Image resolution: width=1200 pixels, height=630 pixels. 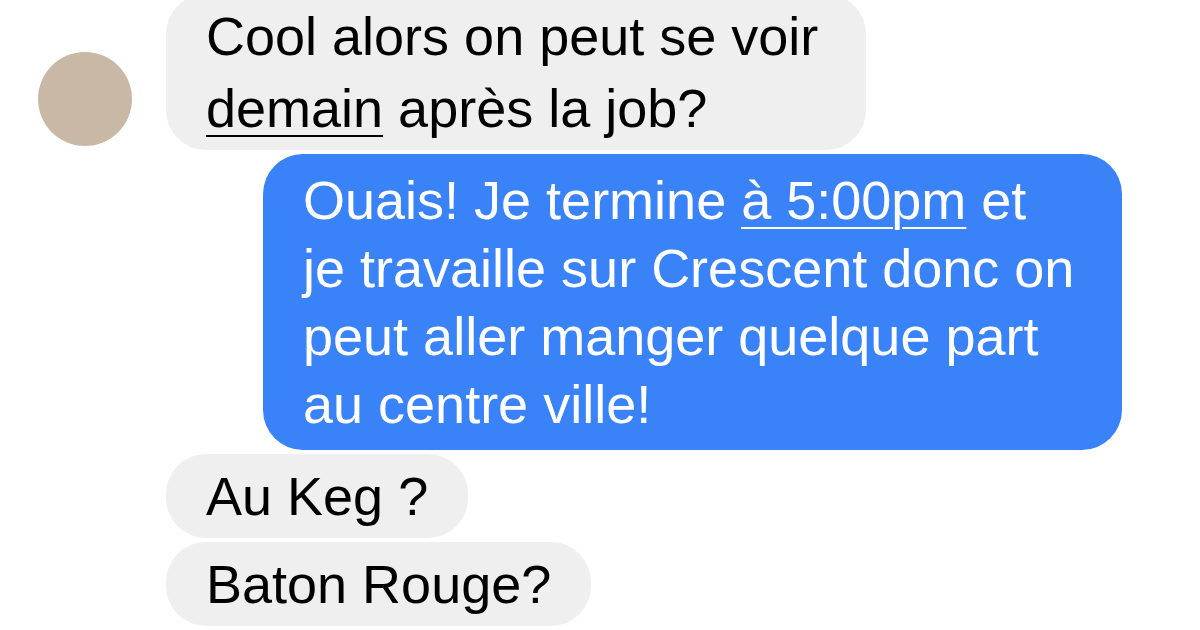 I want to click on link: à 5:00pm, so click(x=854, y=200).